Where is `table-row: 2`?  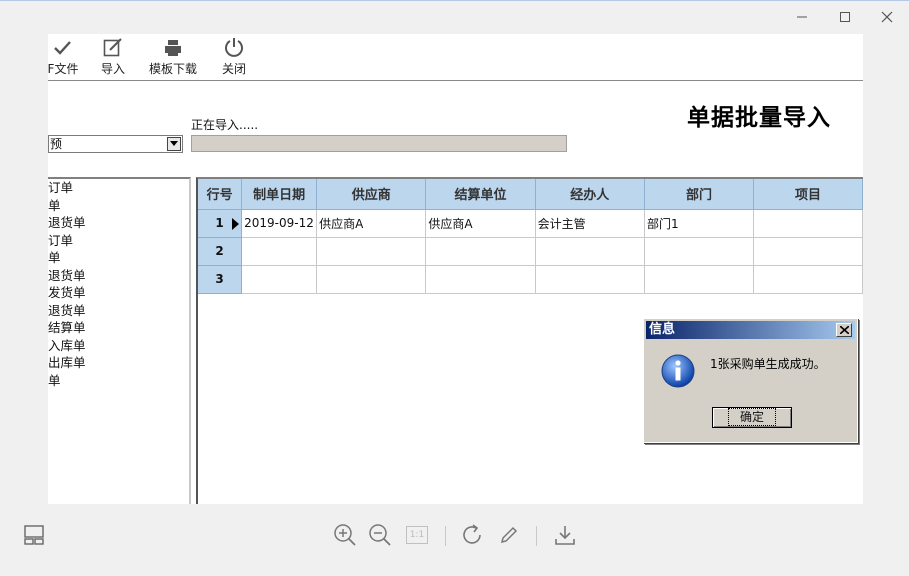
table-row: 2 is located at coordinates (530, 251).